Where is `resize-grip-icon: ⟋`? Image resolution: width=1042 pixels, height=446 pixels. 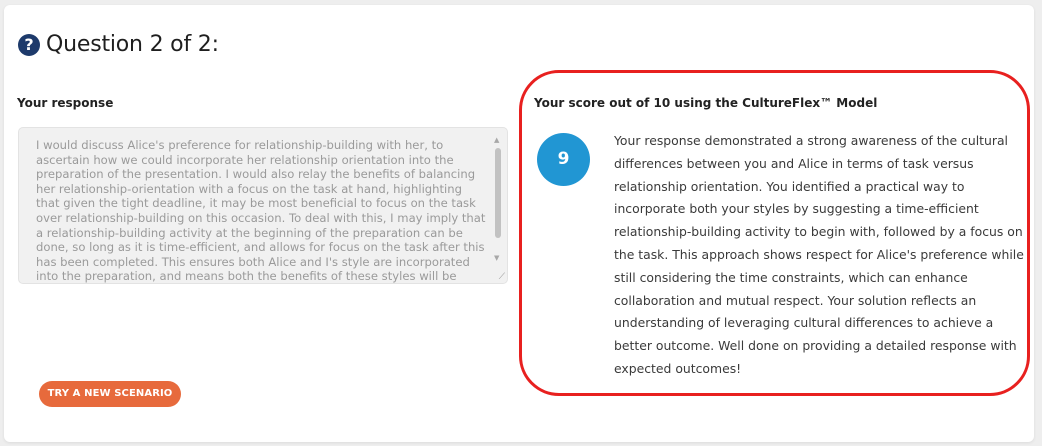
resize-grip-icon: ⟋ is located at coordinates (502, 277).